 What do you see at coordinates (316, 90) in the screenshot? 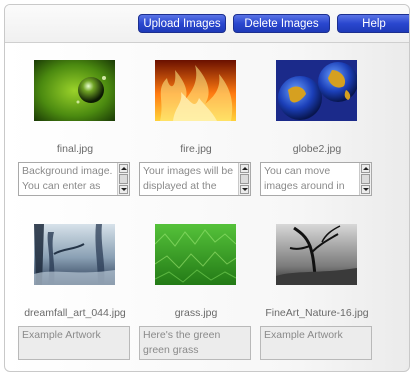
I see `globe-image` at bounding box center [316, 90].